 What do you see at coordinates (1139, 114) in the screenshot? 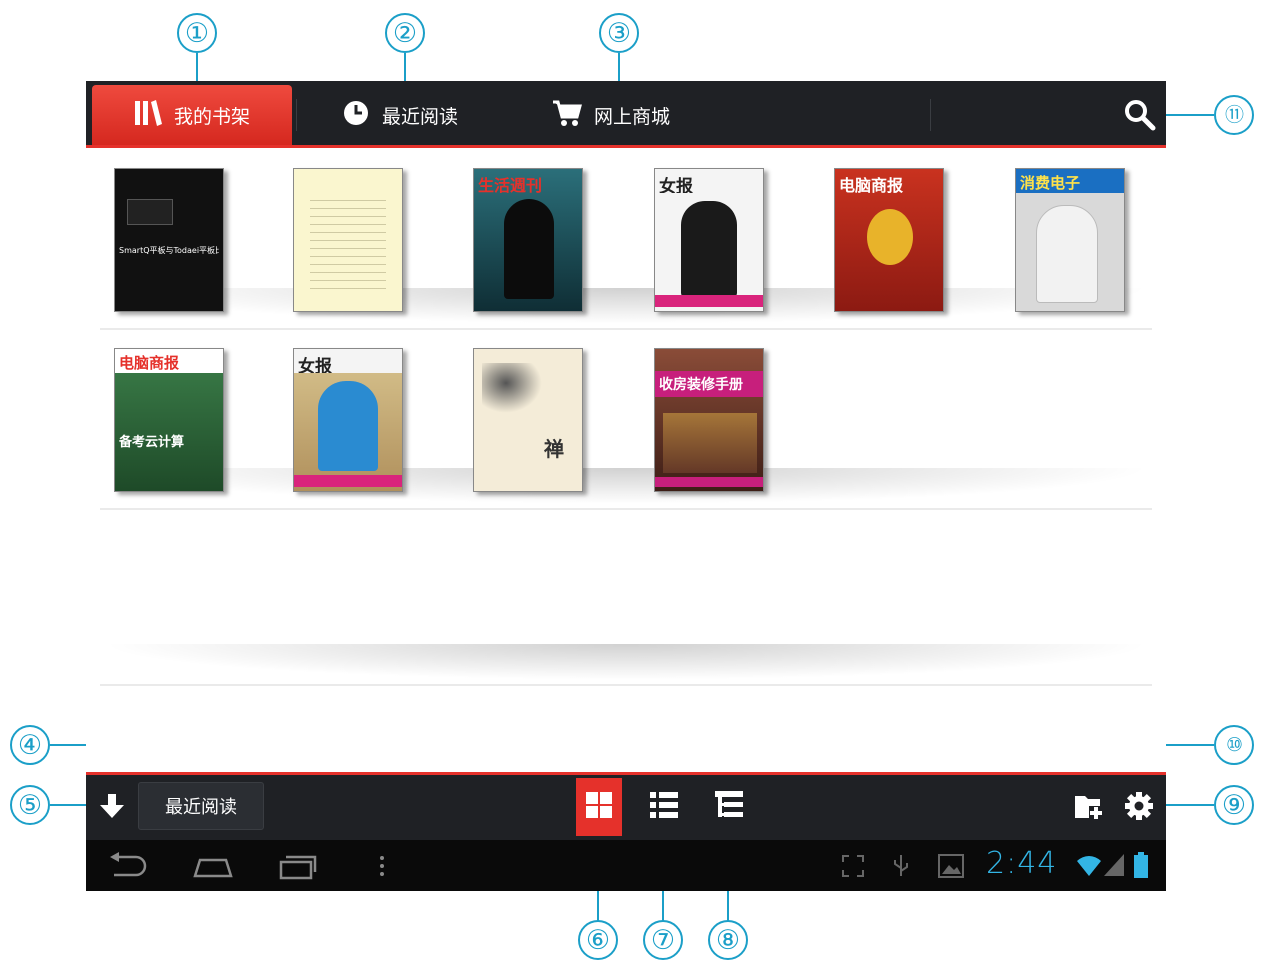
I see `search-icon` at bounding box center [1139, 114].